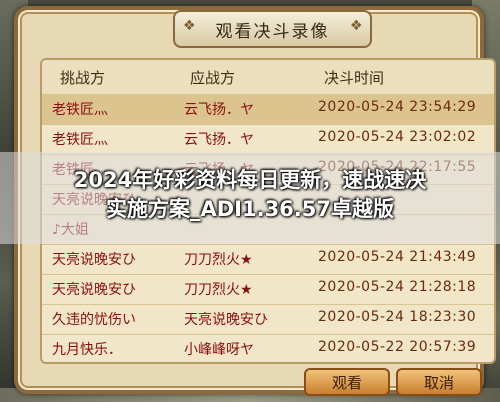  Describe the element at coordinates (249, 209) in the screenshot. I see `watermark-line-2: 实施方案_ADI1.36.57卓越版` at that location.